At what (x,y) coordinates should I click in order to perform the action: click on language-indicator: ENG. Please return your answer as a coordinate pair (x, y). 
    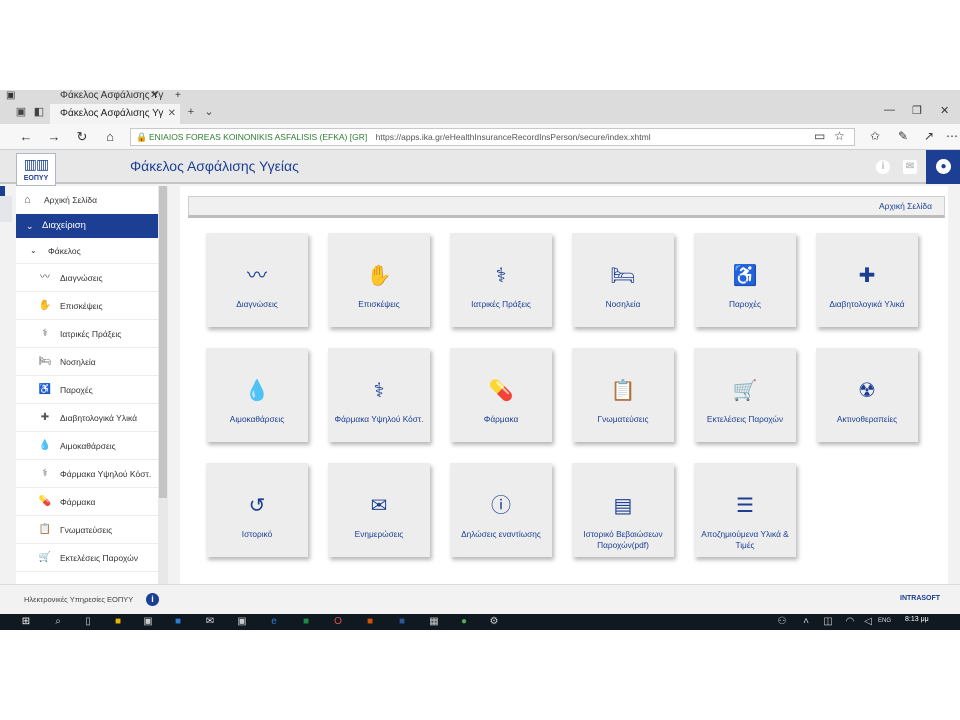
    Looking at the image, I should click on (884, 621).